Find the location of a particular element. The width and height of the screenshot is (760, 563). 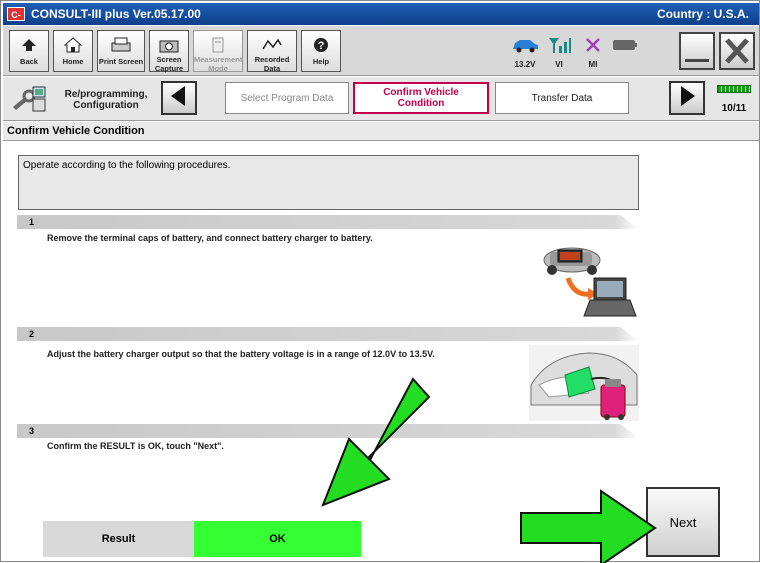

left-arrow-icon is located at coordinates (179, 98).